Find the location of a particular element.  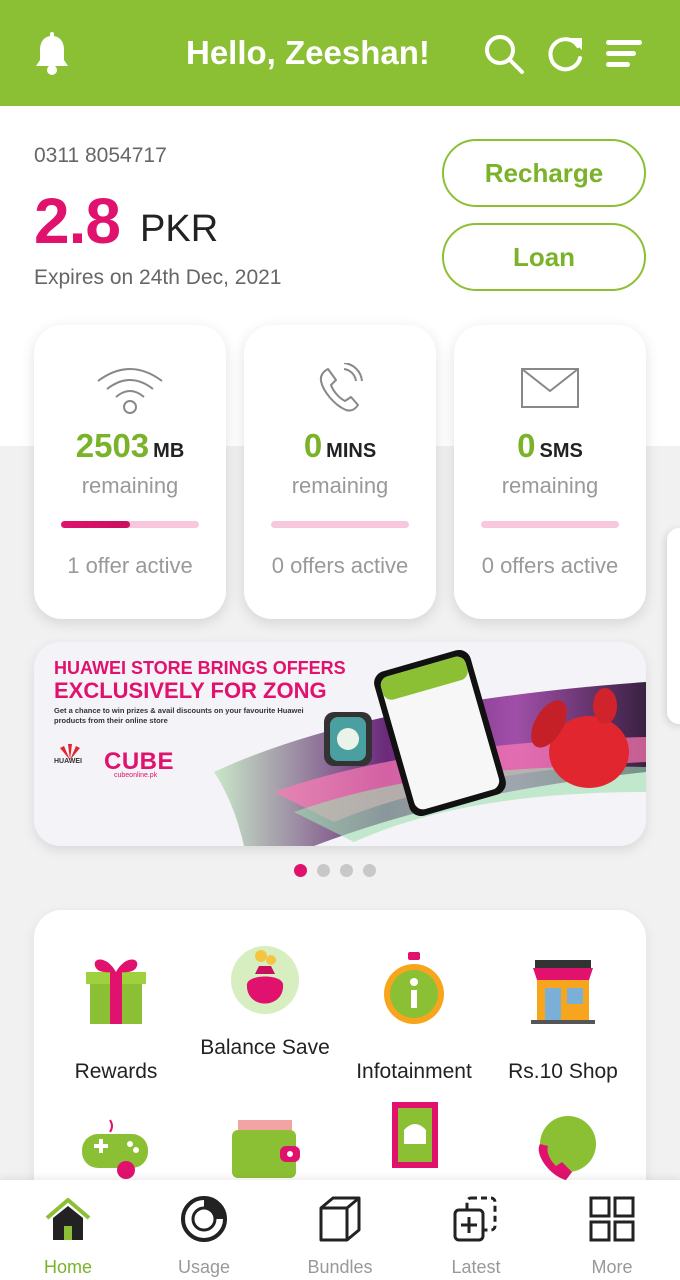

sms-remaining-value: 0 is located at coordinates (526, 445).